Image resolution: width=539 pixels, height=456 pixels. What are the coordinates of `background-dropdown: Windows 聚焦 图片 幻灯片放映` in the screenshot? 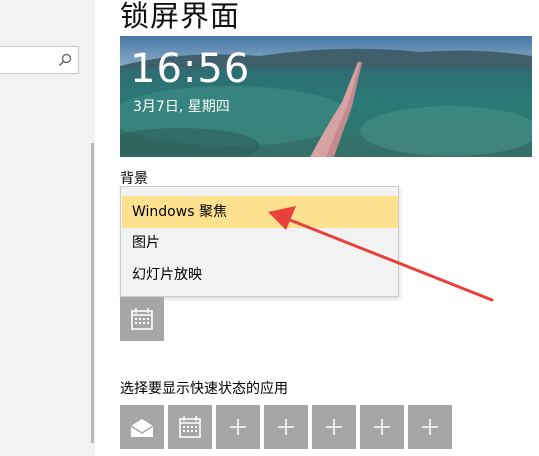 It's located at (259, 241).